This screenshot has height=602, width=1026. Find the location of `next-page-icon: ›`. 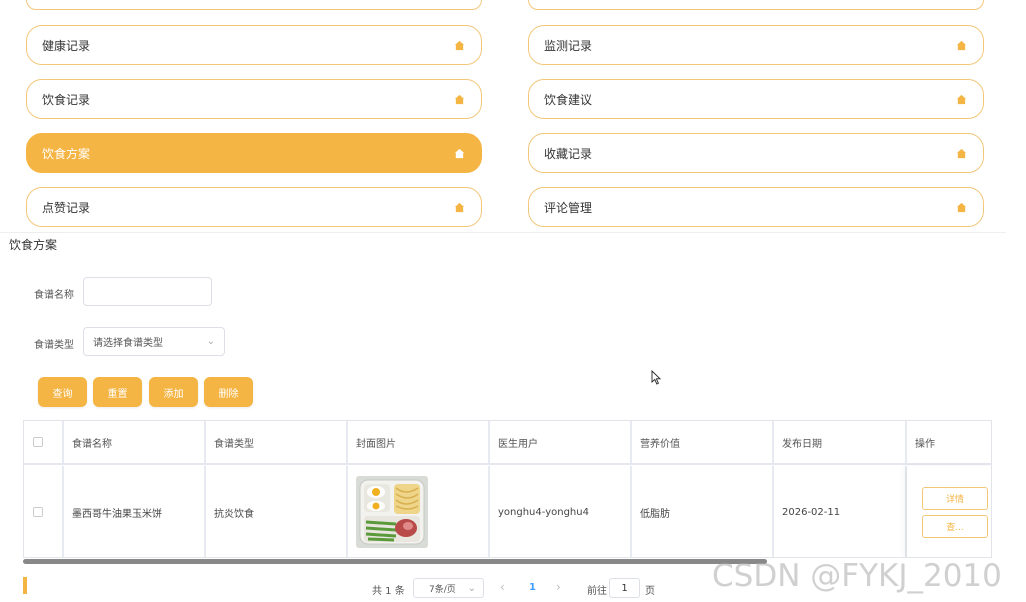

next-page-icon: › is located at coordinates (558, 587).